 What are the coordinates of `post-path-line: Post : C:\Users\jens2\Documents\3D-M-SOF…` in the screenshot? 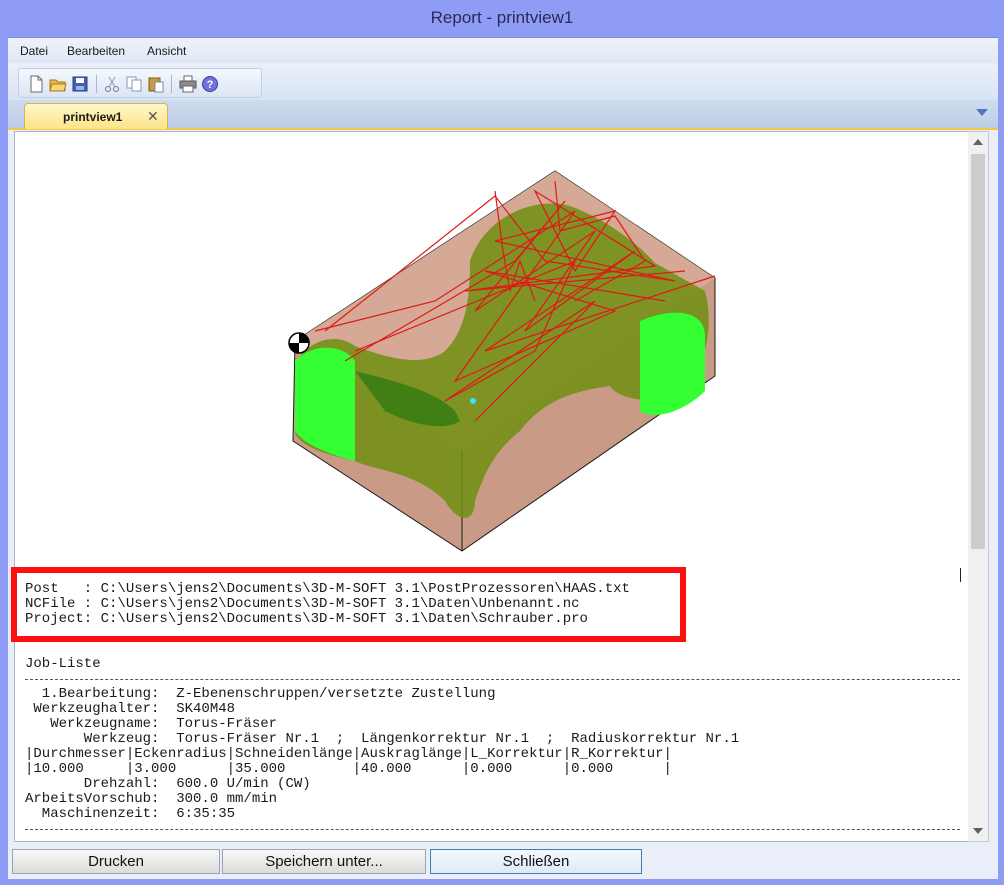 It's located at (327, 589).